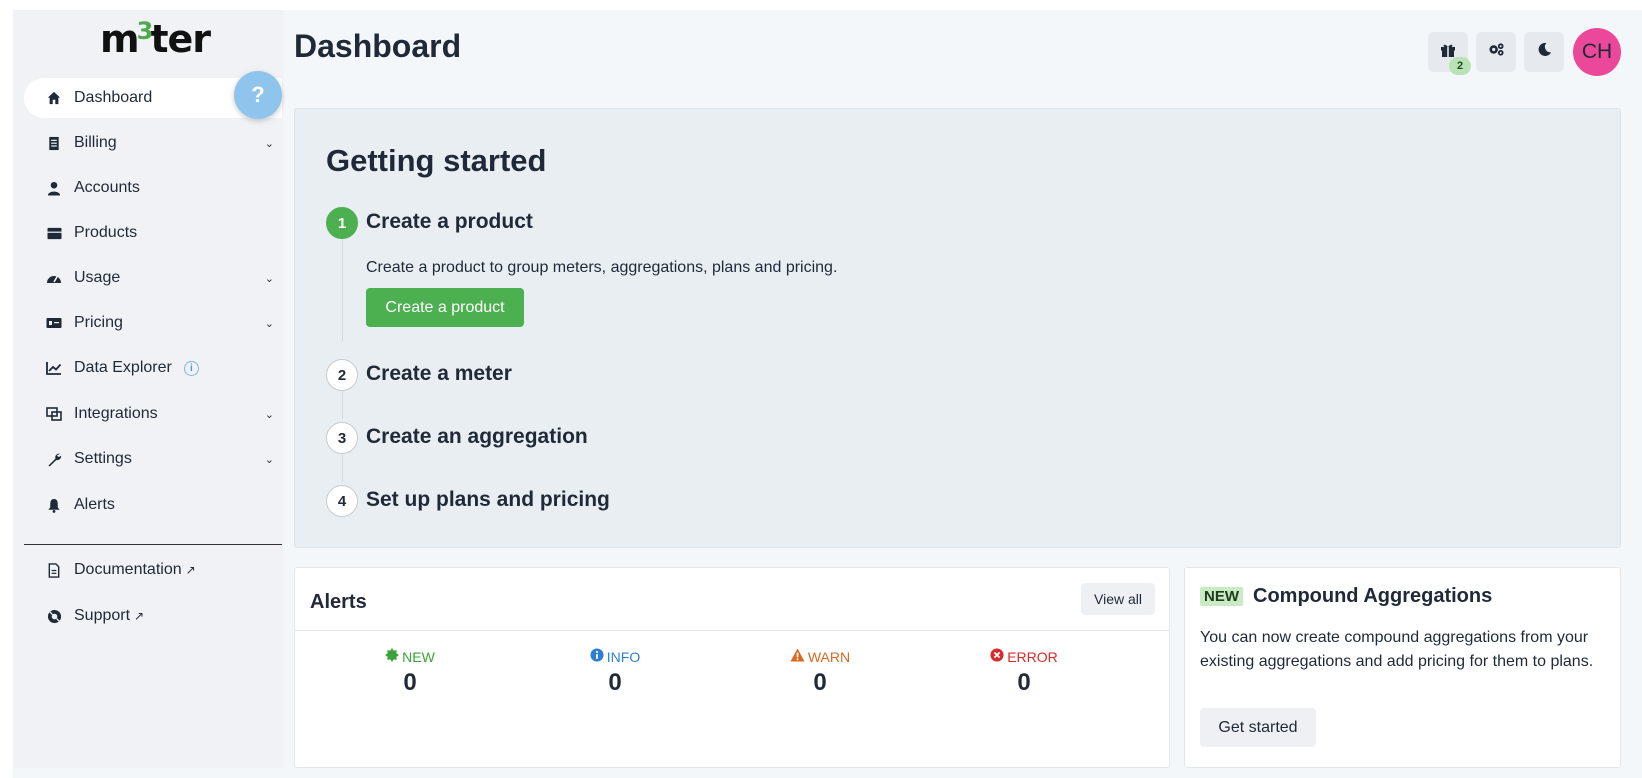 This screenshot has height=778, width=1642. What do you see at coordinates (54, 459) in the screenshot?
I see `wrench-icon` at bounding box center [54, 459].